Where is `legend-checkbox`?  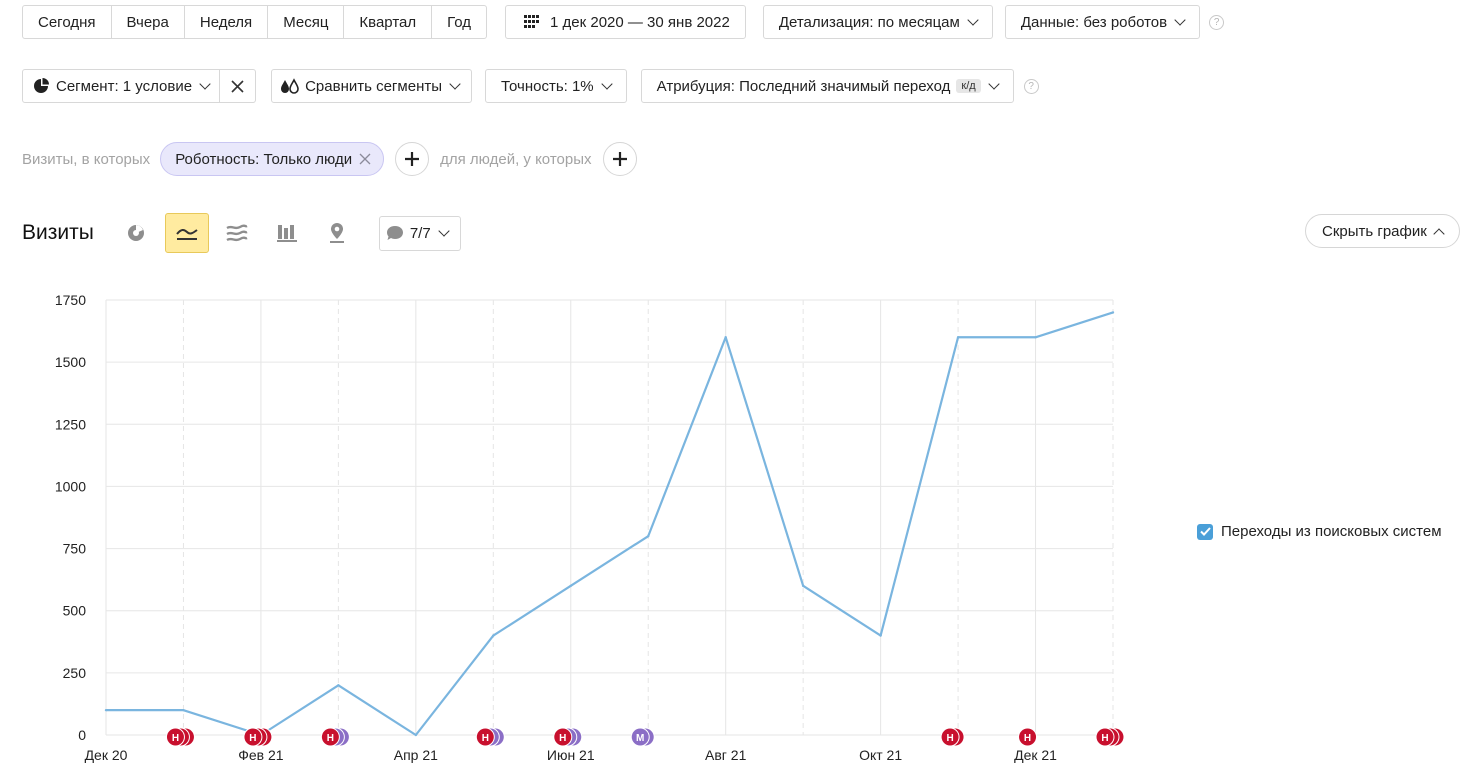
legend-checkbox is located at coordinates (1205, 531).